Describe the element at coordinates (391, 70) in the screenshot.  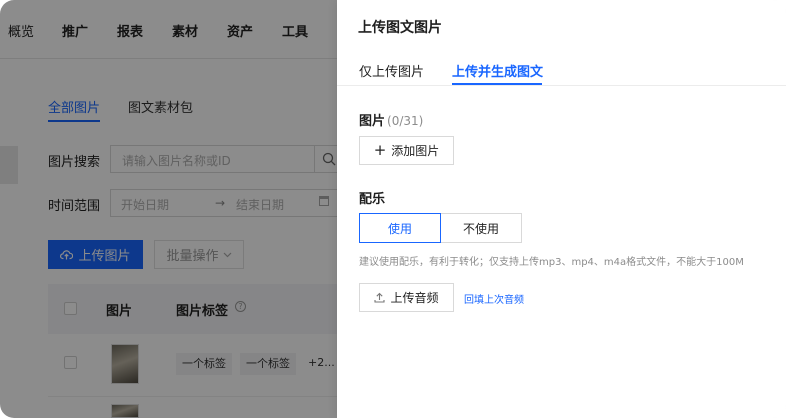
I see `tab-upload-only: 仅上传图片` at that location.